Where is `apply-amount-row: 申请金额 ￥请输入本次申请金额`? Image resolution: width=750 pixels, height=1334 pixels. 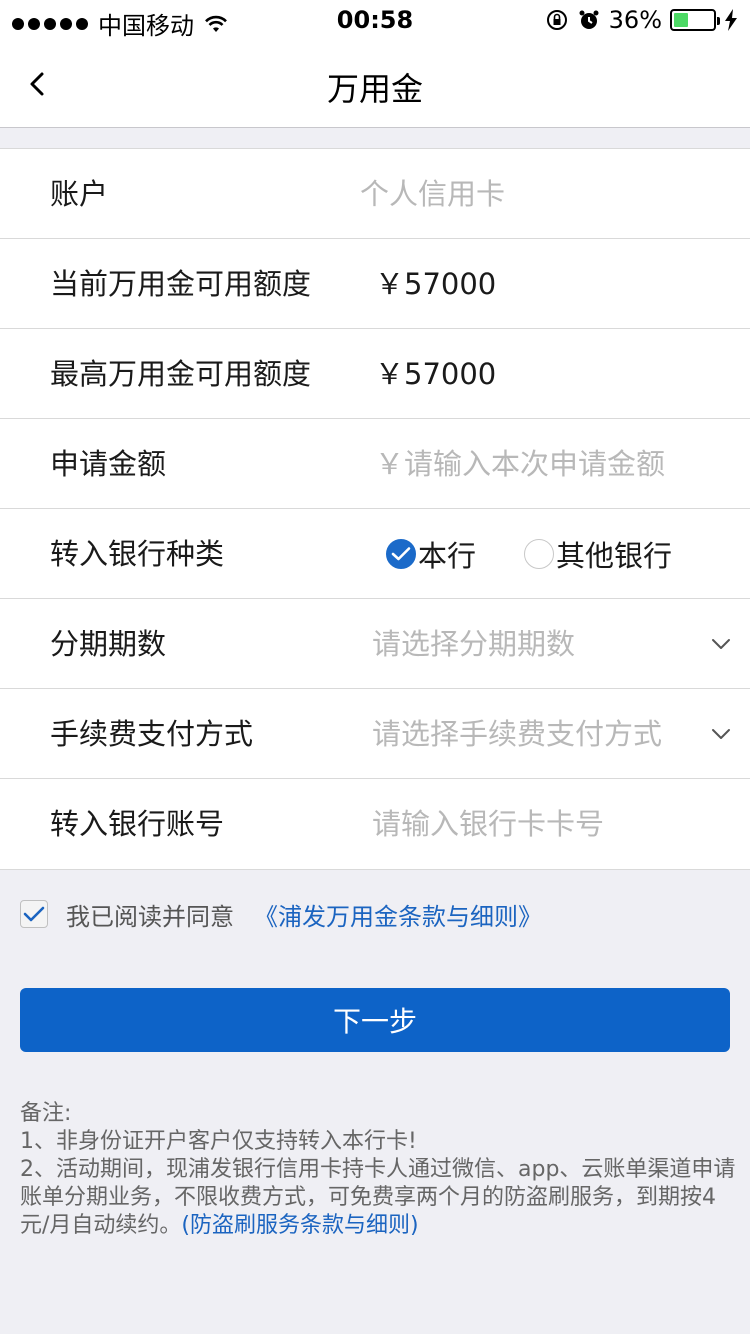
apply-amount-row: 申请金额 ￥请输入本次申请金额 is located at coordinates (375, 464).